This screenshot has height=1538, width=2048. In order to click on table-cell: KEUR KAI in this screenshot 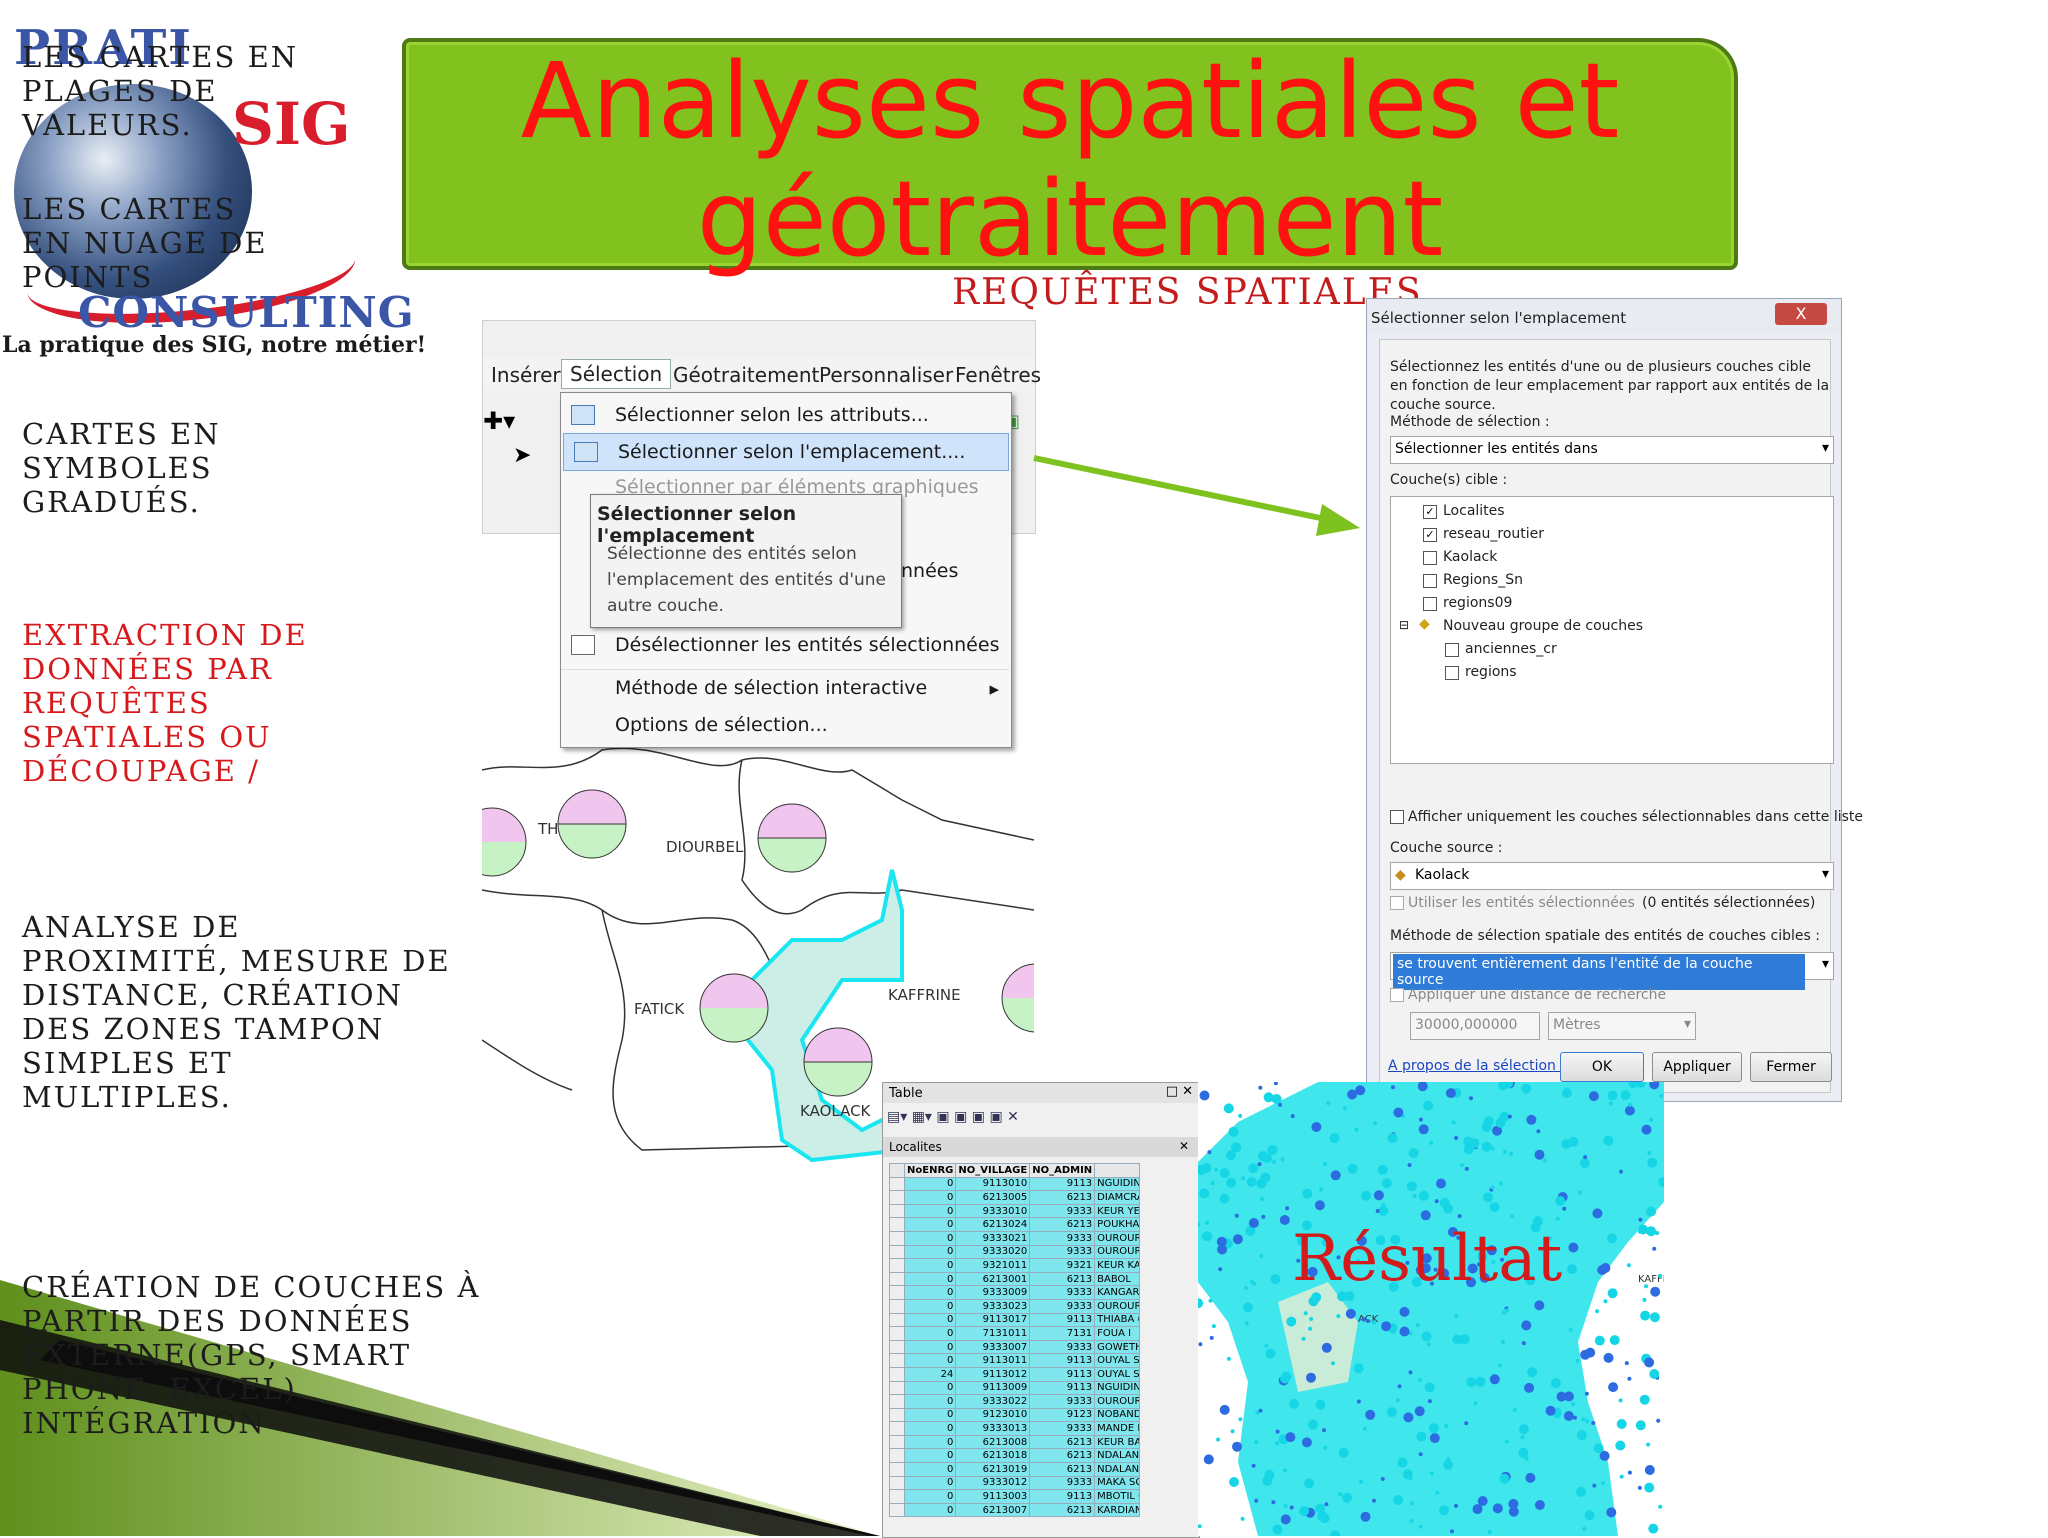, I will do `click(1117, 1265)`.